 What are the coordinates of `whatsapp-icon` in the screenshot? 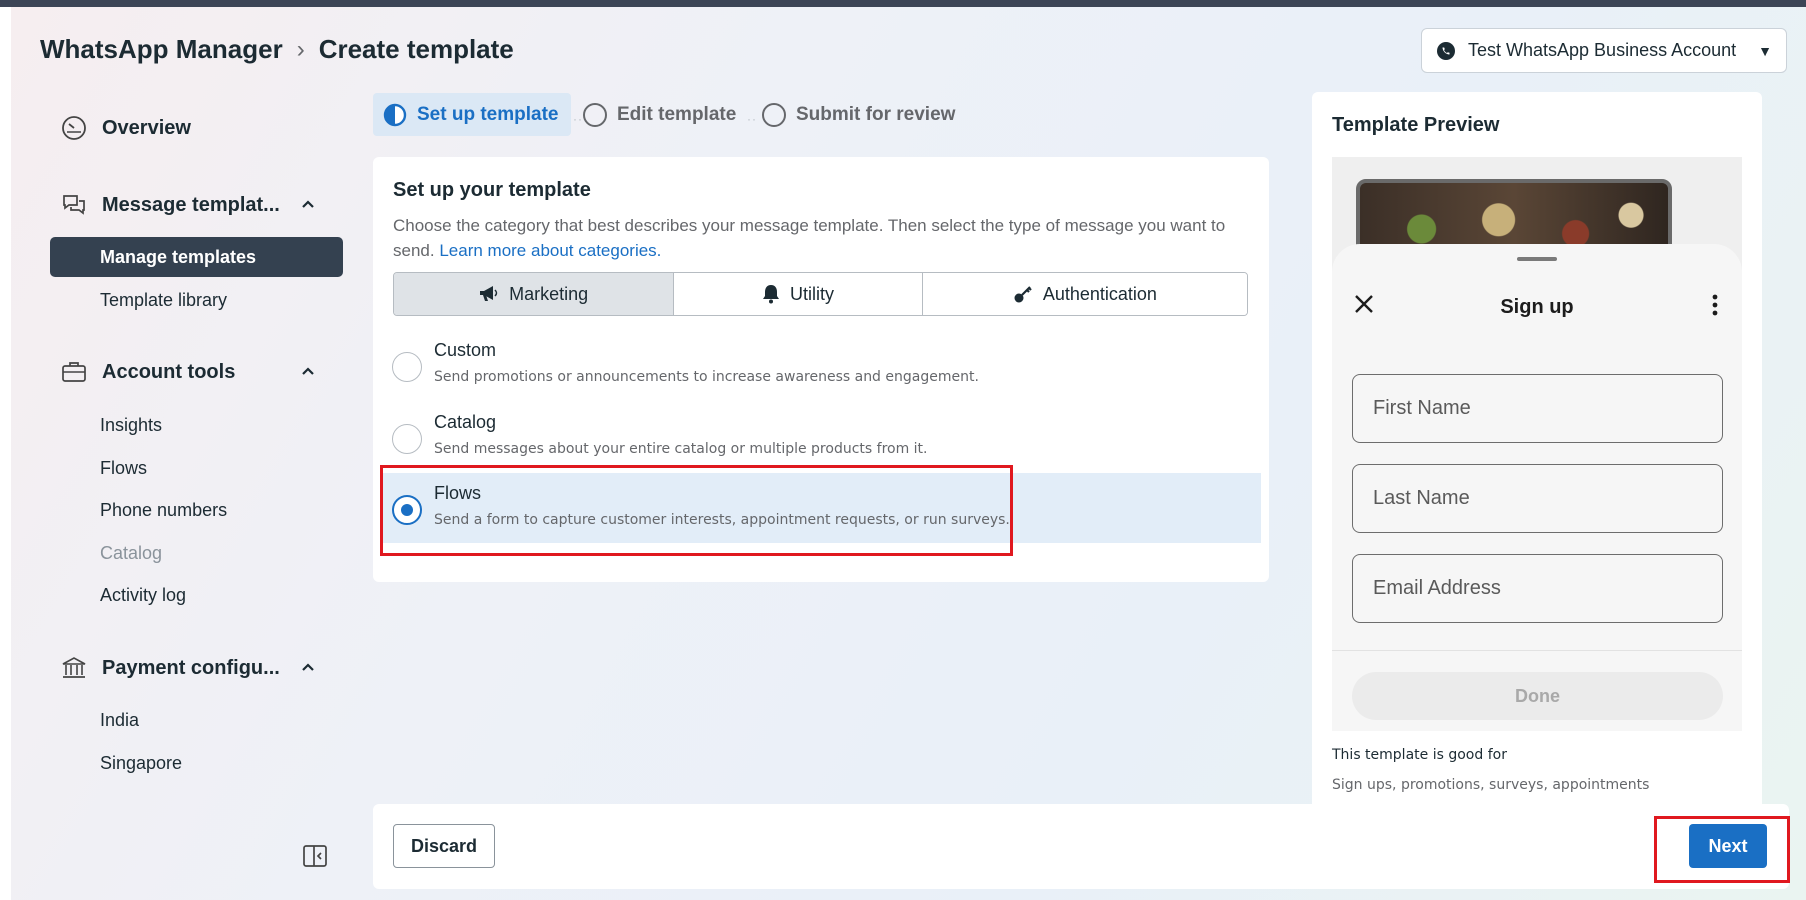 It's located at (1446, 50).